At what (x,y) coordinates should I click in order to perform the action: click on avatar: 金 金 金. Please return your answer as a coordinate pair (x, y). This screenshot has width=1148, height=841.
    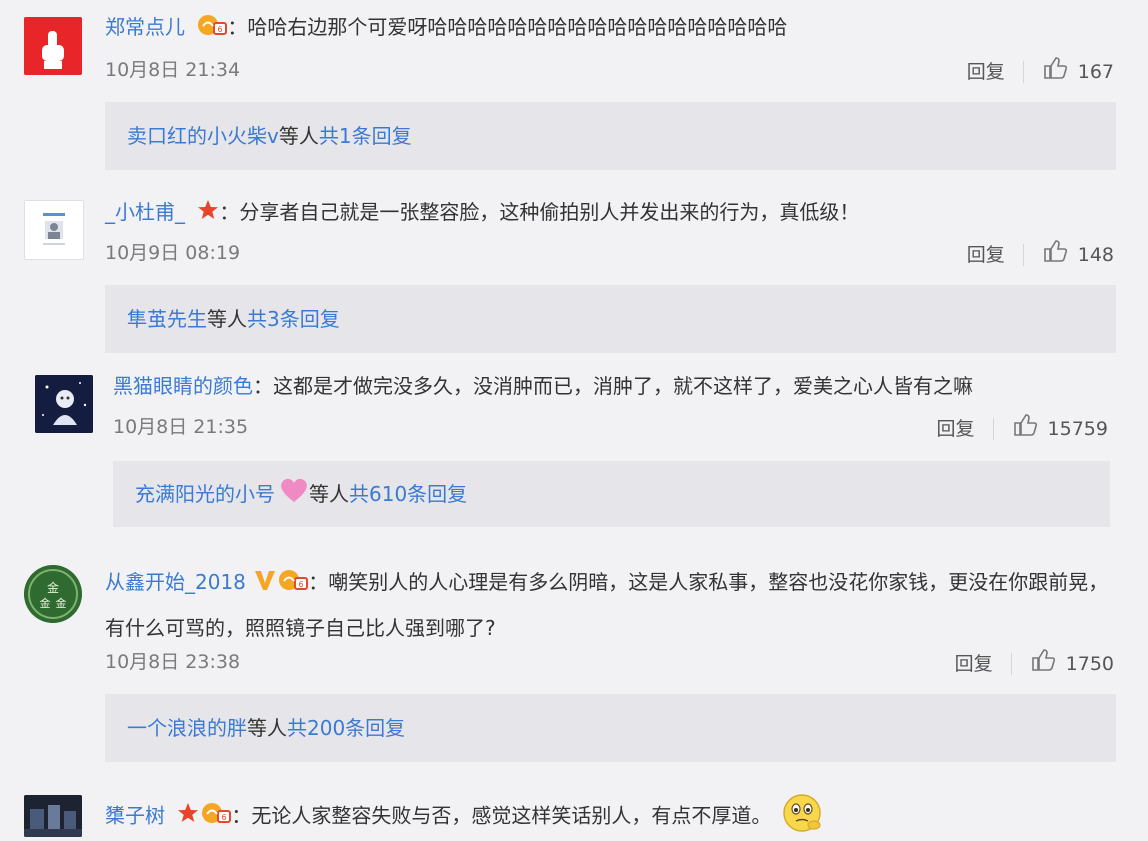
    Looking at the image, I should click on (53, 594).